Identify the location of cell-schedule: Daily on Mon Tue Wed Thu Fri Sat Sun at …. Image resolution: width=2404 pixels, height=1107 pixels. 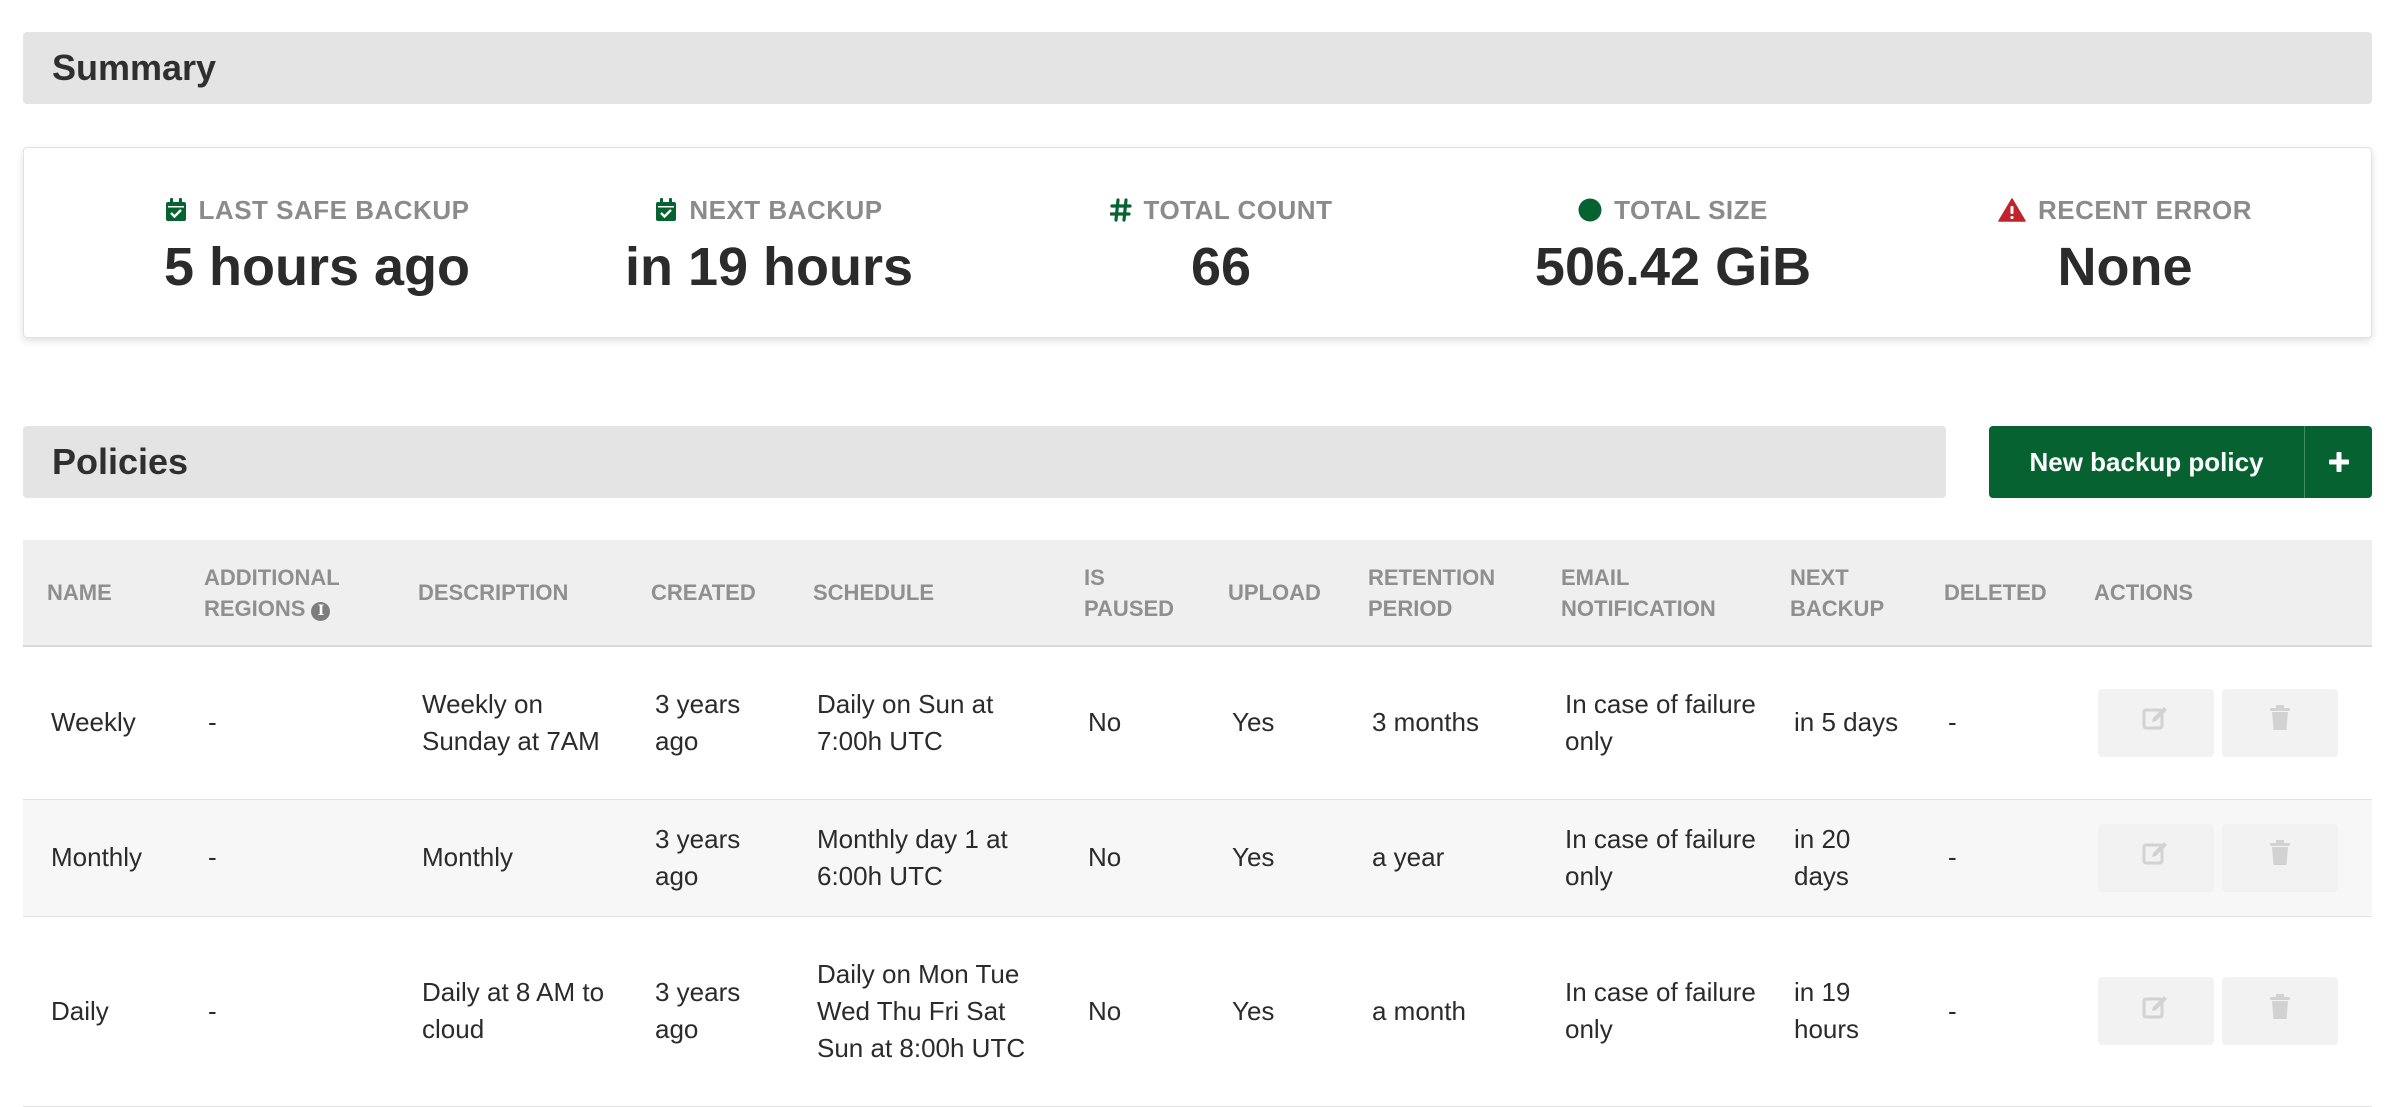
(921, 1010).